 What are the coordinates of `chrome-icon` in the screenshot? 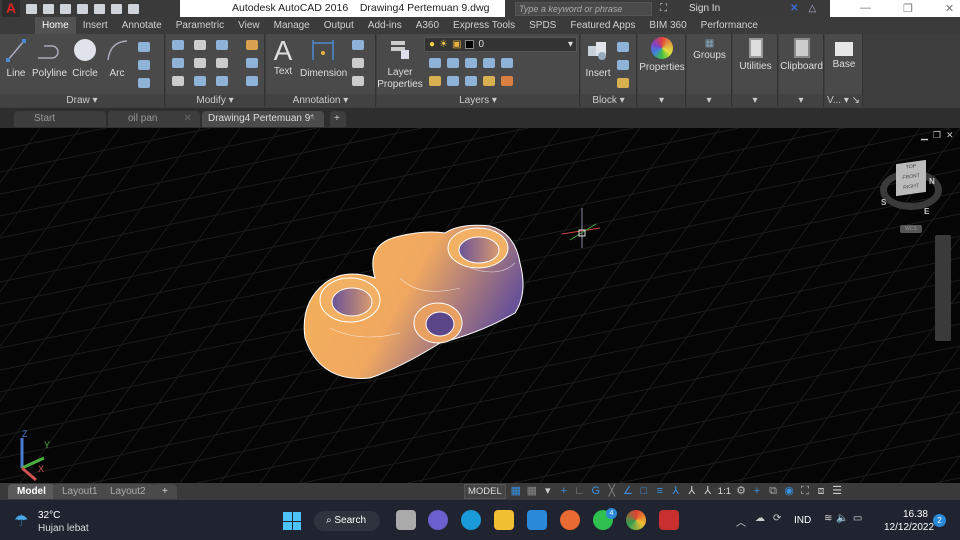 It's located at (636, 520).